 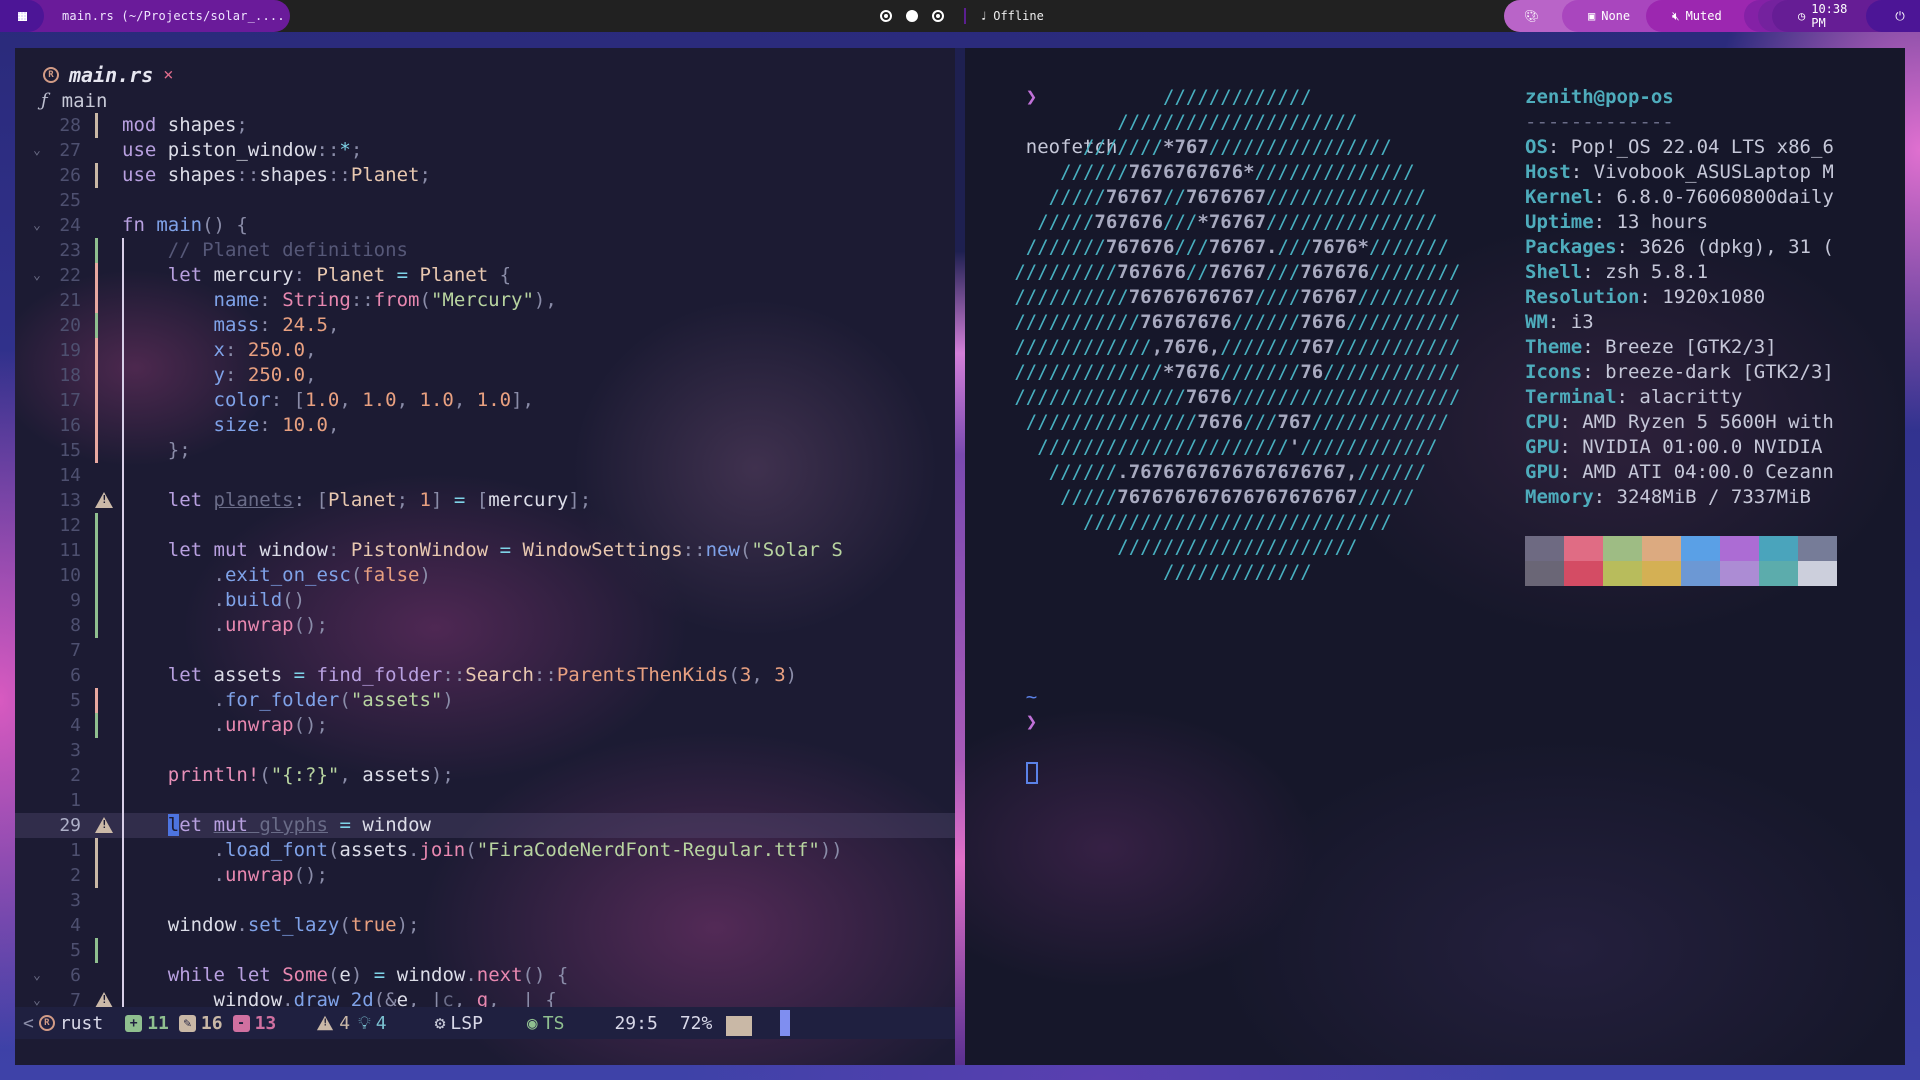 What do you see at coordinates (1679, 472) in the screenshot?
I see `info-row: GPU: AMD ATI 04:00.0 Cezann` at bounding box center [1679, 472].